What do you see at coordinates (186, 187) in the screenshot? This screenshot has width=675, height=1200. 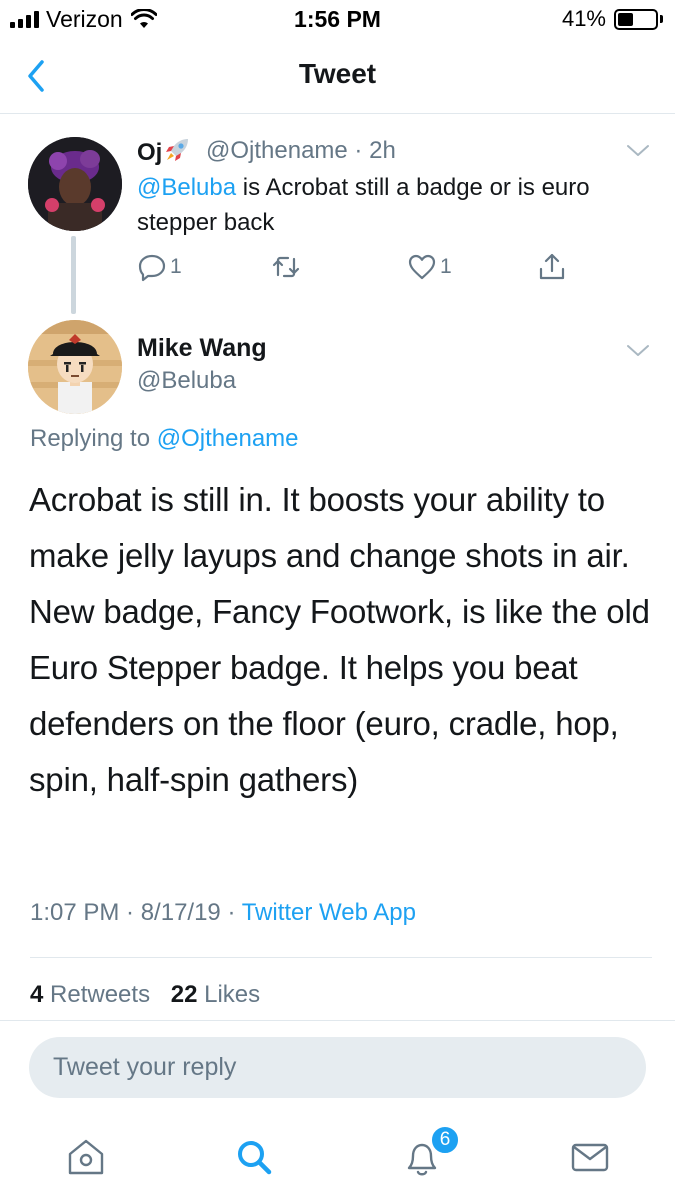 I see `mention-link: @Beluba` at bounding box center [186, 187].